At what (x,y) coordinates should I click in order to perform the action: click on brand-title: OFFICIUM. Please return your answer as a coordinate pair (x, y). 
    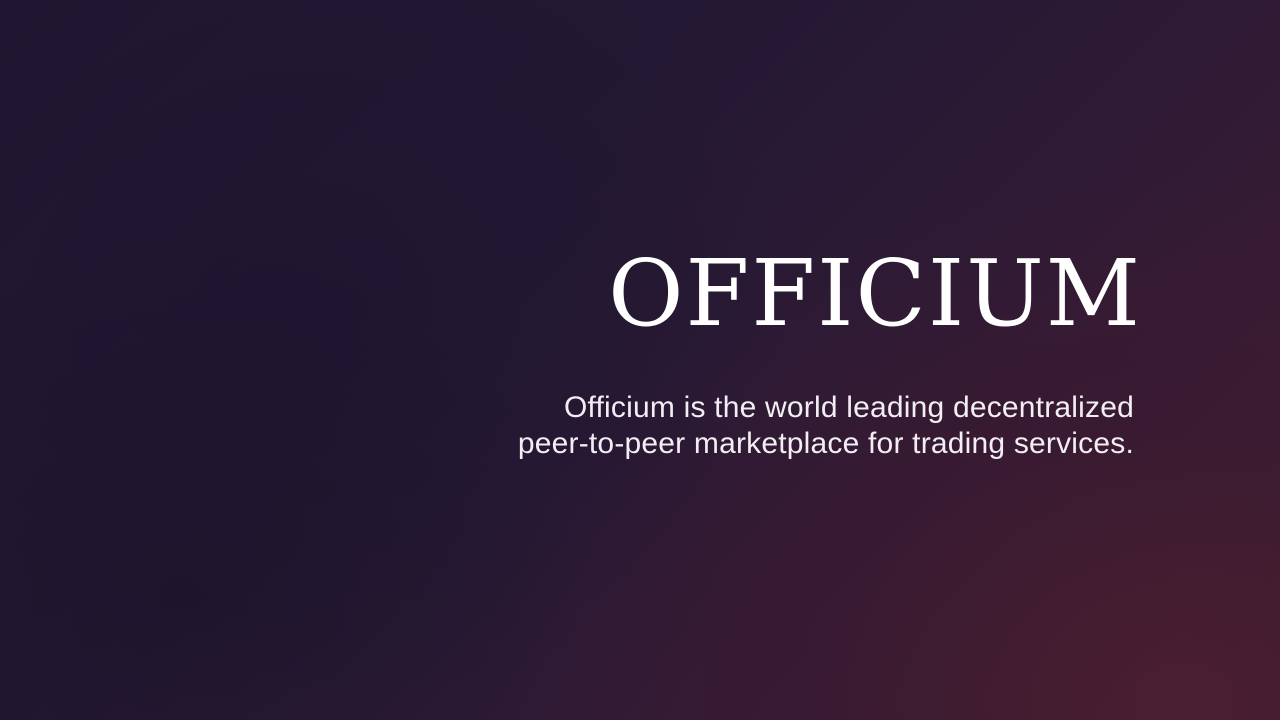
    Looking at the image, I should click on (875, 293).